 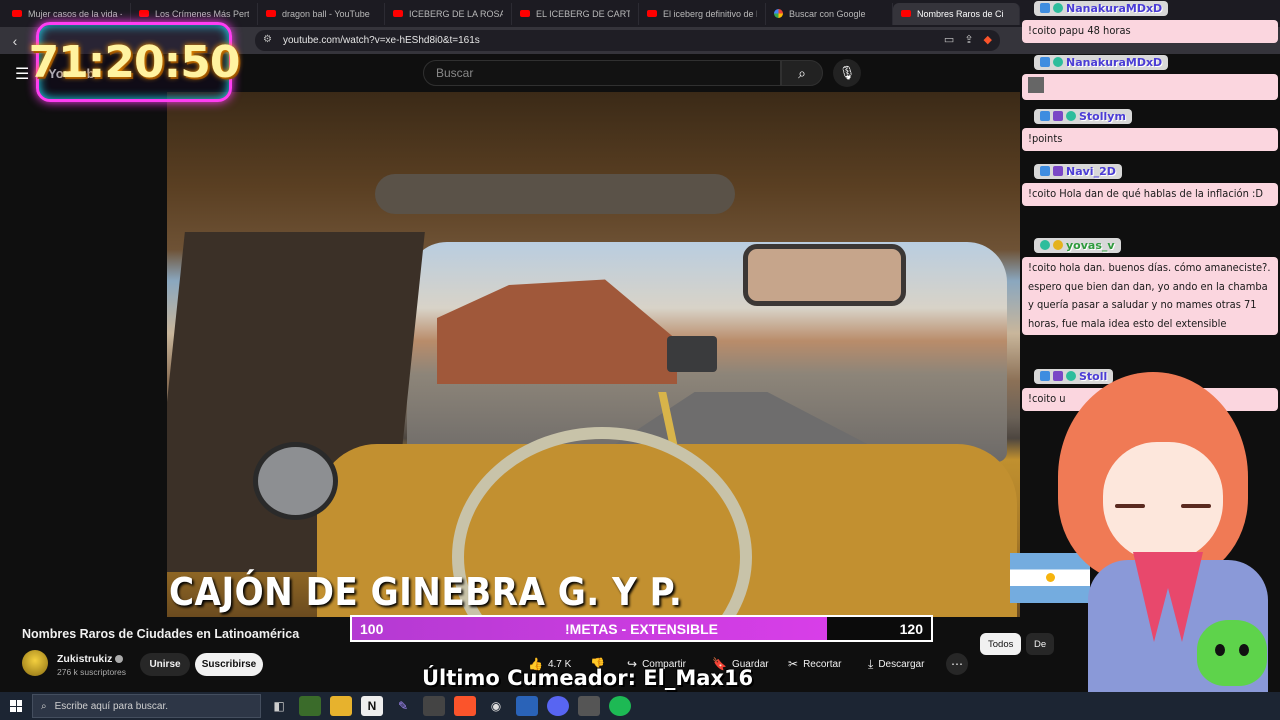 I want to click on more-actions-icon: ⋯, so click(x=957, y=664).